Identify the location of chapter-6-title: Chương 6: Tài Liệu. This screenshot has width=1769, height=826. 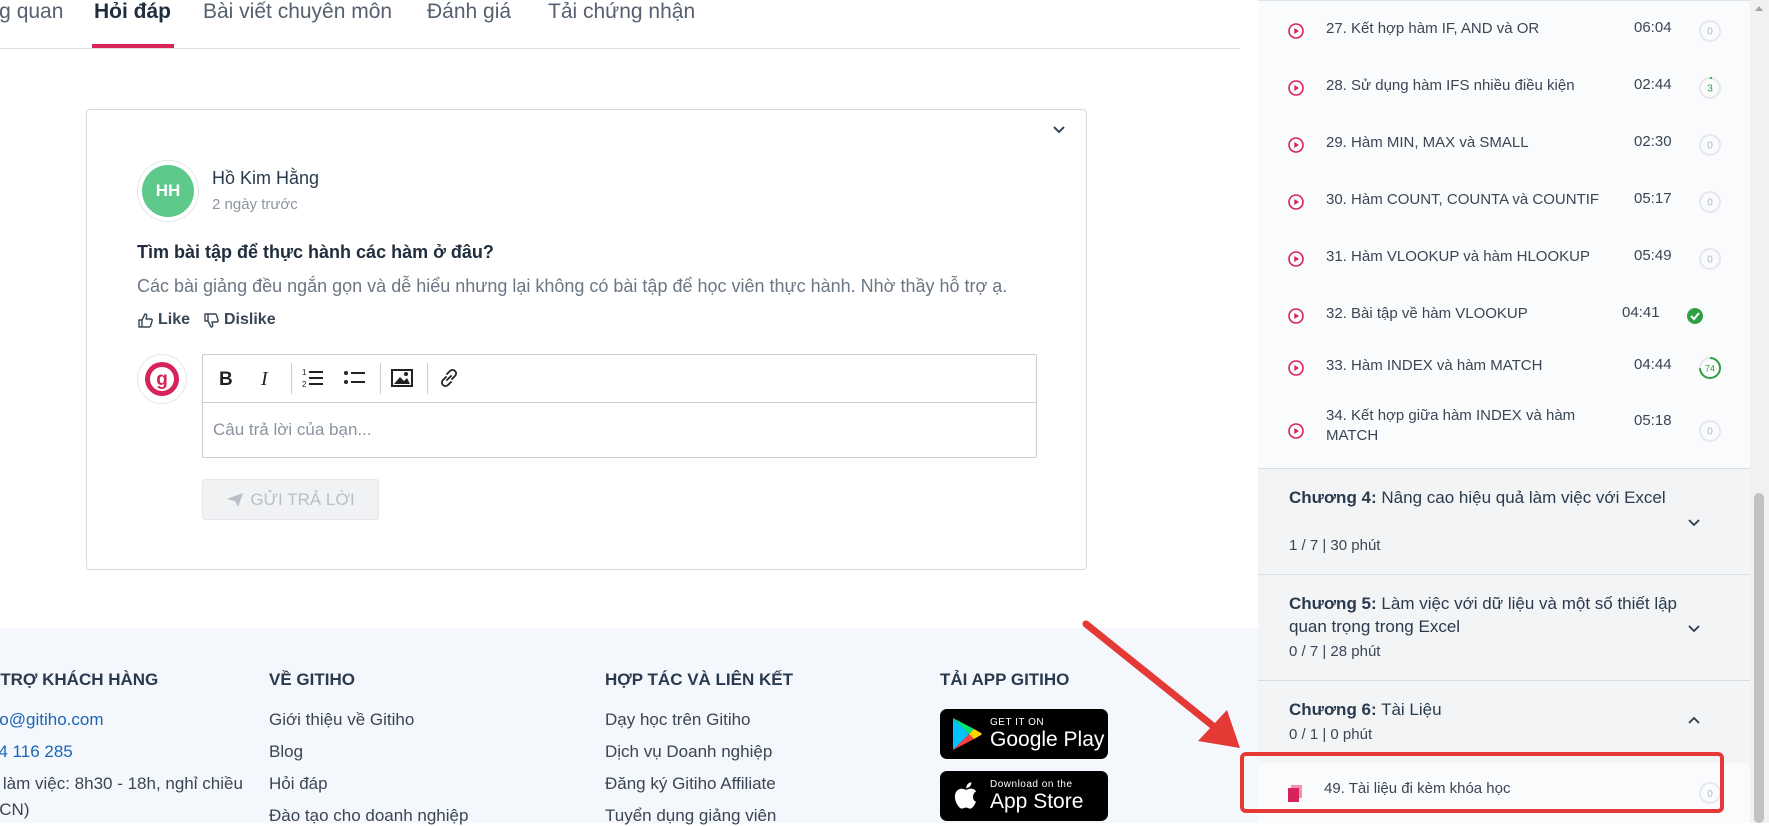
(1365, 709).